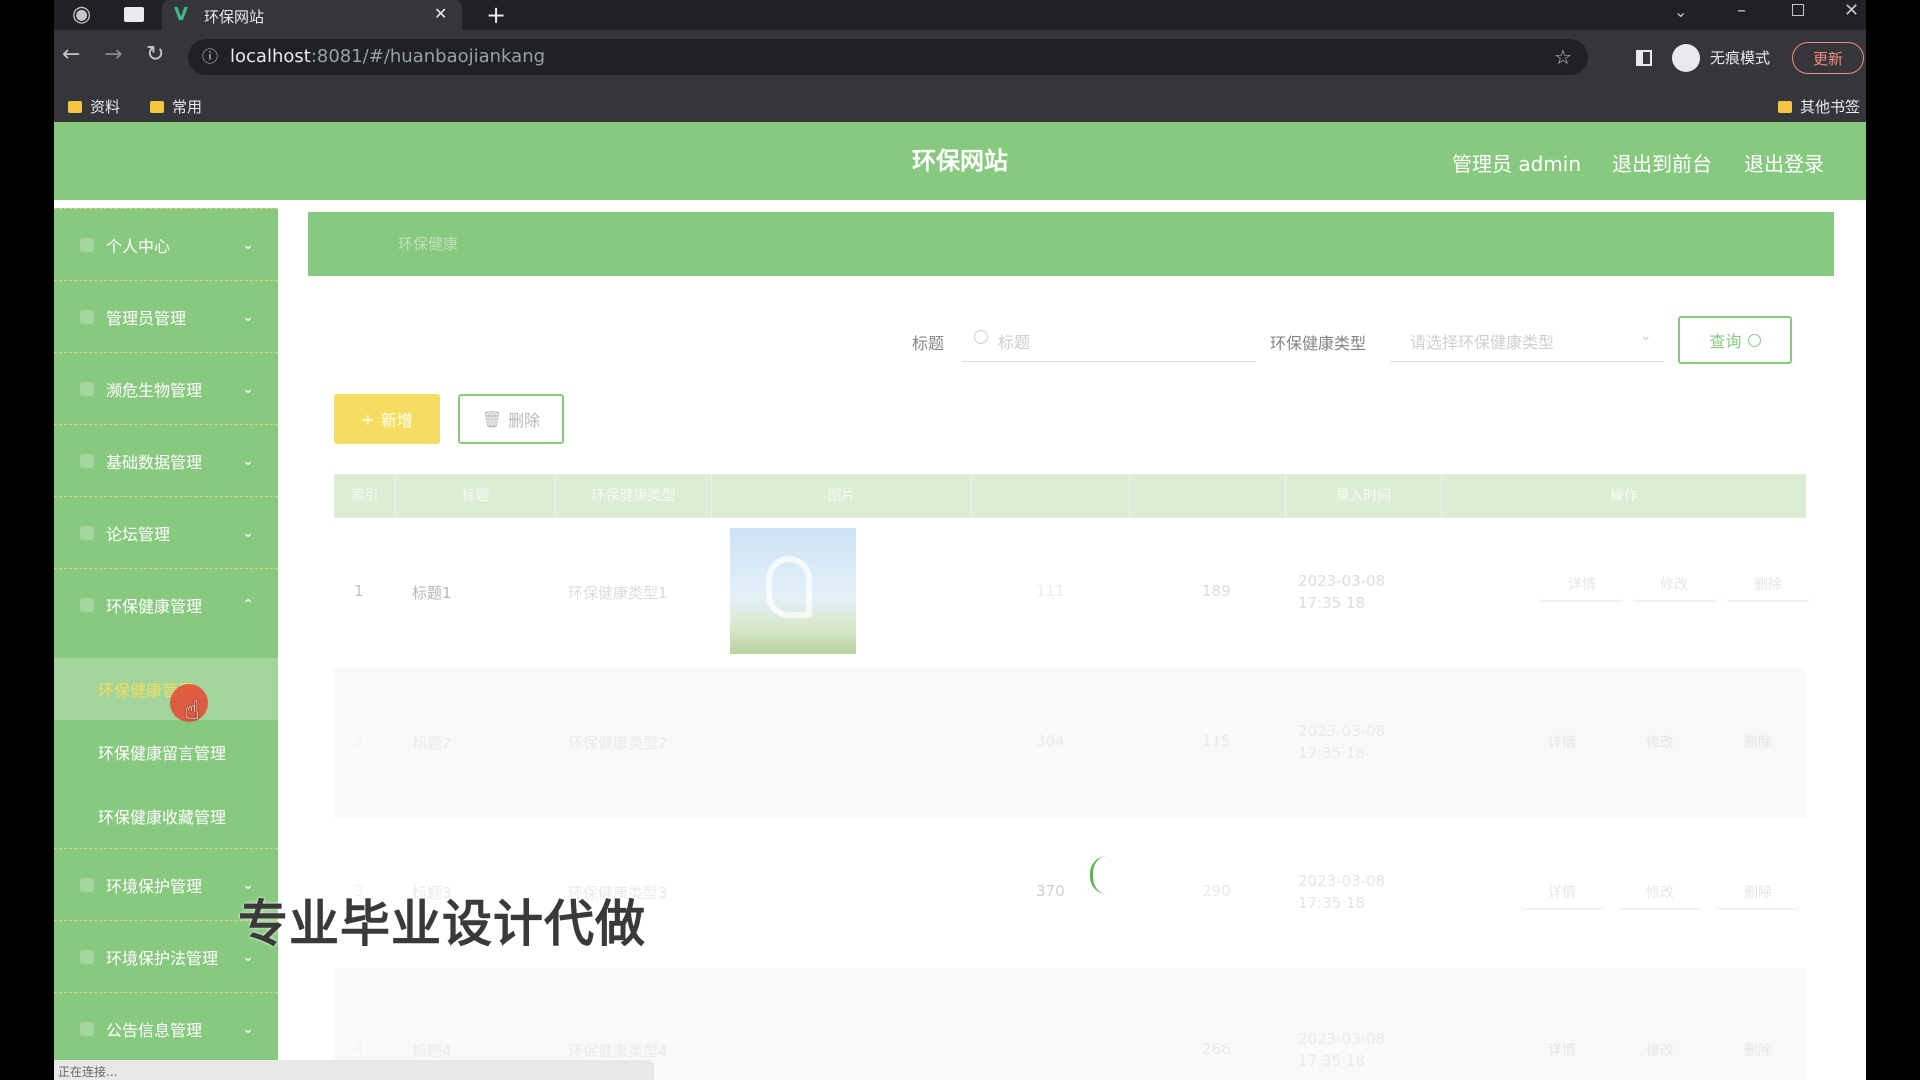 The image size is (1920, 1080). I want to click on logout-link: 退出登录, so click(1784, 162).